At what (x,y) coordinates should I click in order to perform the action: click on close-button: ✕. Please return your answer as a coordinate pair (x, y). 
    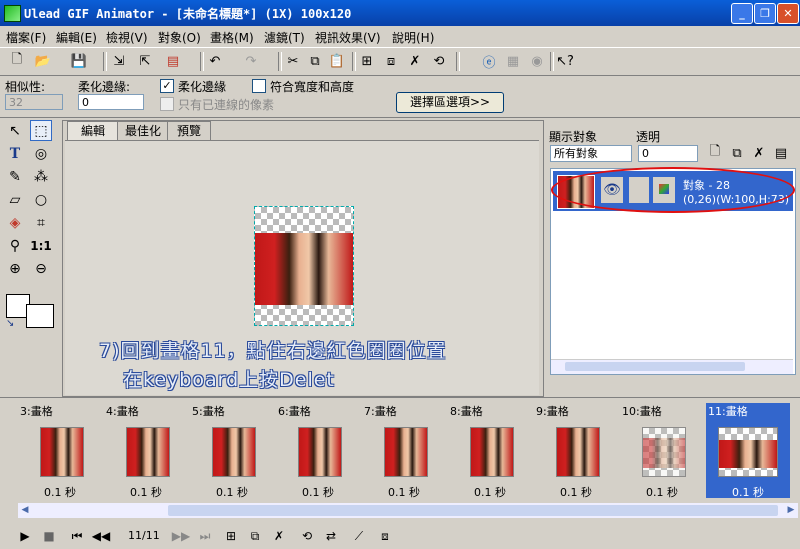
    Looking at the image, I should click on (788, 13).